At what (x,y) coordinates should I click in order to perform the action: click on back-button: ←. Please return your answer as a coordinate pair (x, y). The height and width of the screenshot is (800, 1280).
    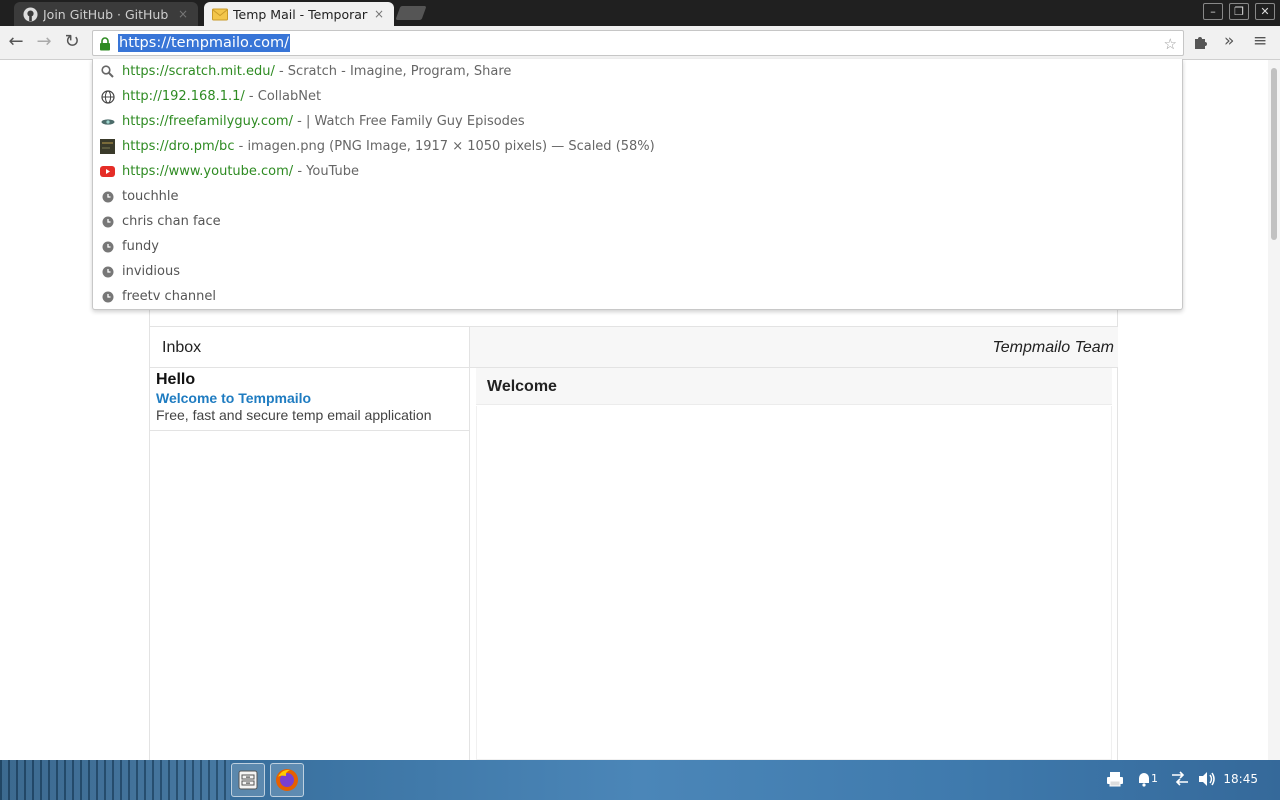
    Looking at the image, I should click on (16, 43).